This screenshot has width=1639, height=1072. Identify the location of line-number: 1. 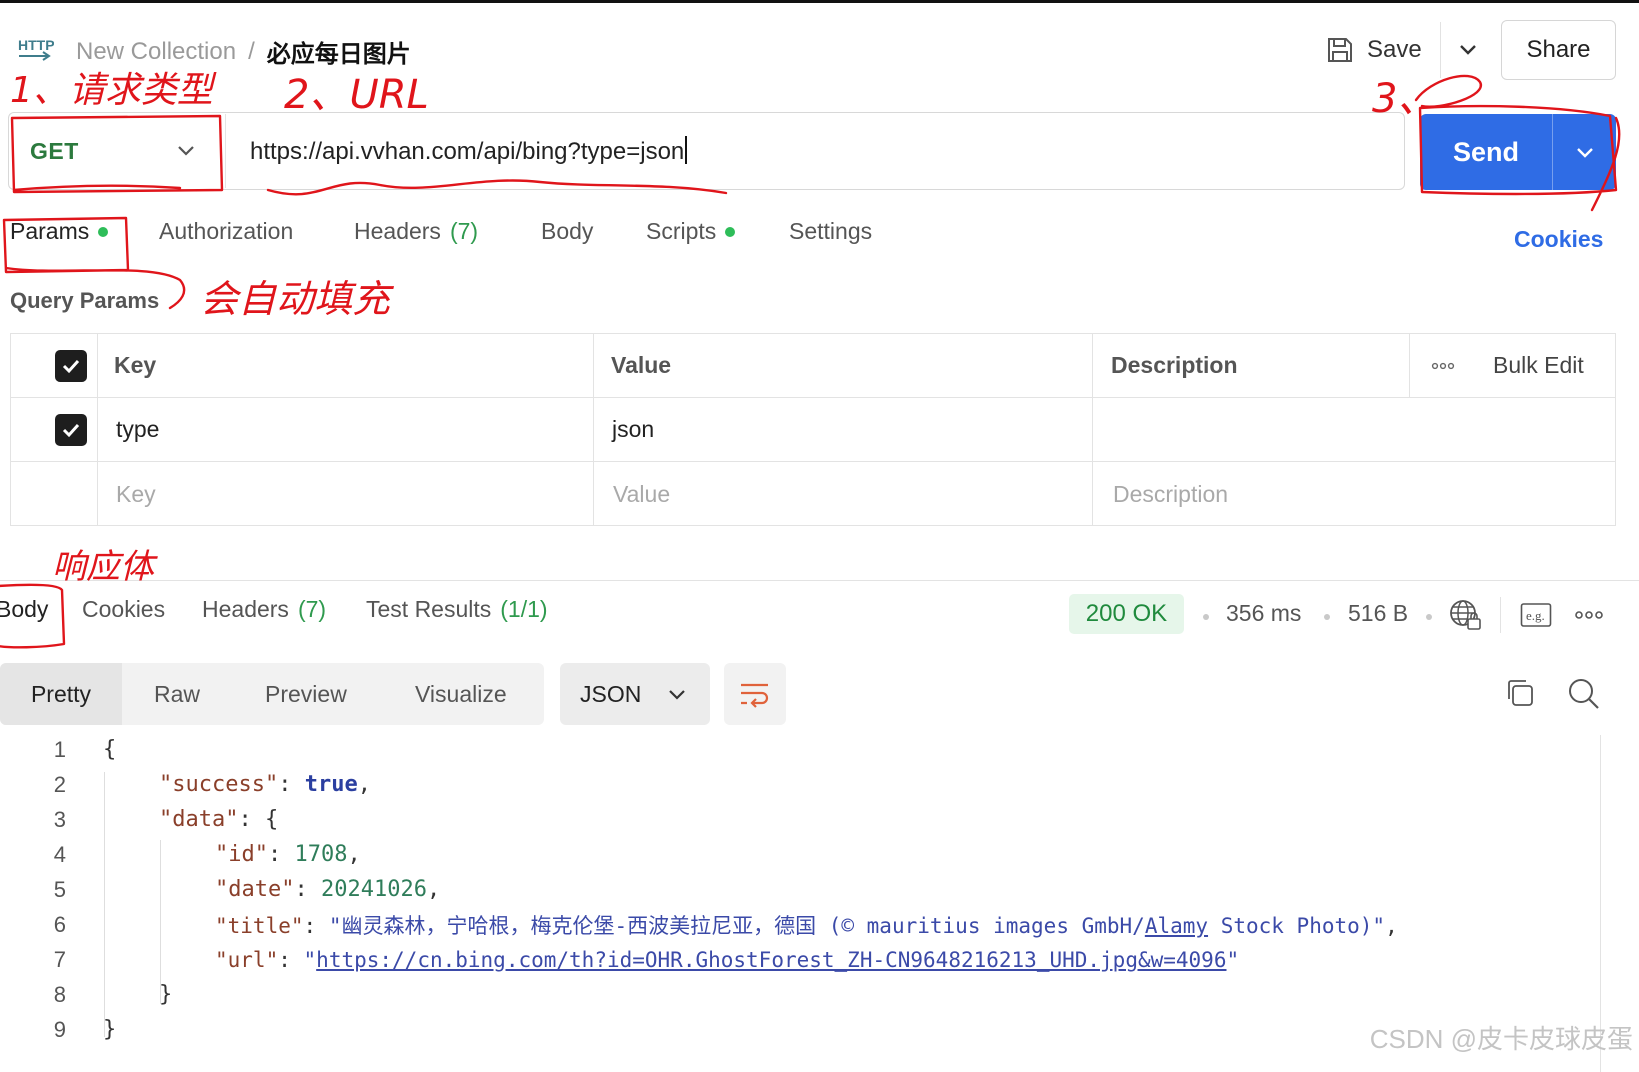
(59, 749).